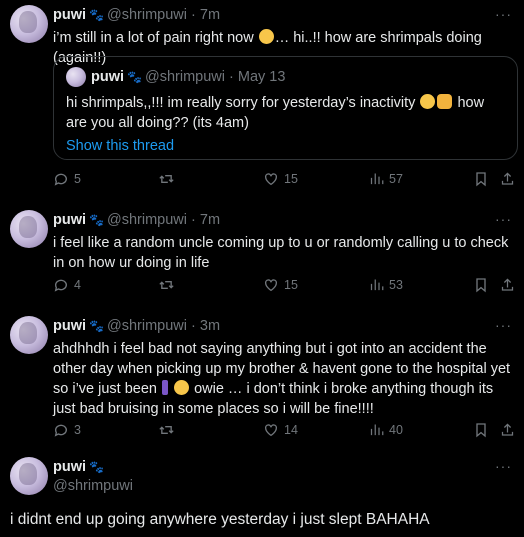  Describe the element at coordinates (386, 178) in the screenshot. I see `views-button: 57` at that location.